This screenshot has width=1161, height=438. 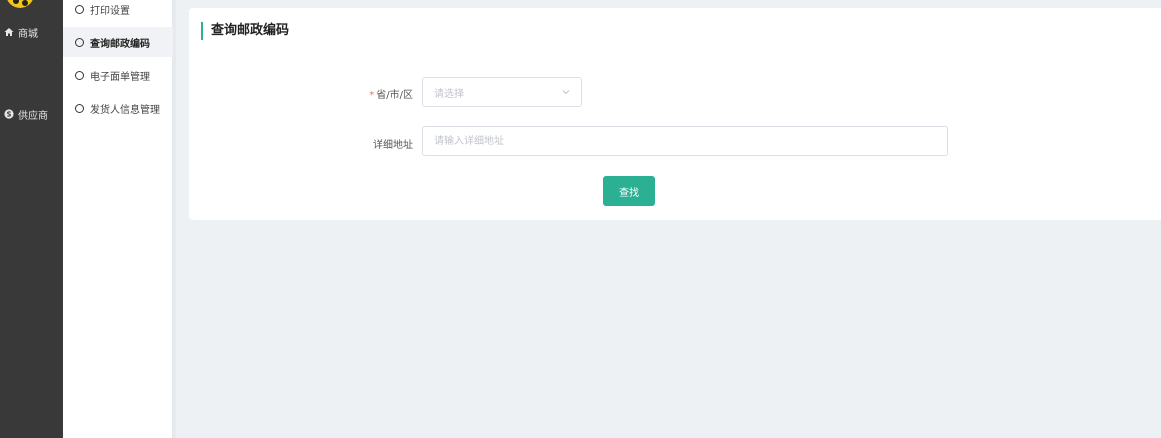 What do you see at coordinates (31, 219) in the screenshot?
I see `left-nav: 商城 供应商` at bounding box center [31, 219].